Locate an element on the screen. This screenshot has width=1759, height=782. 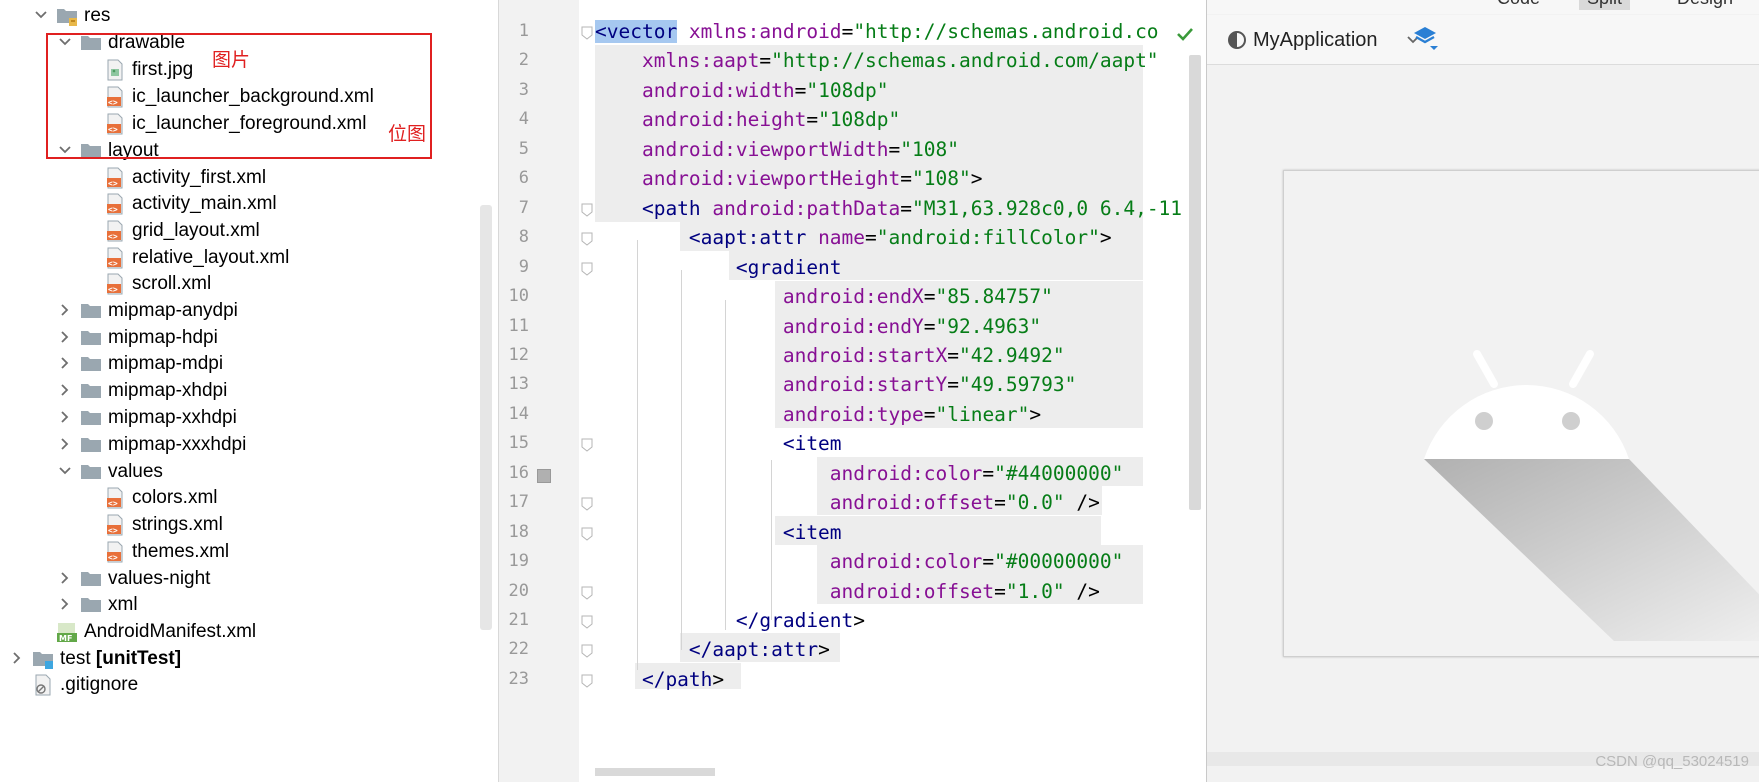
code-token: android:viewportHeight is located at coordinates (748, 179).